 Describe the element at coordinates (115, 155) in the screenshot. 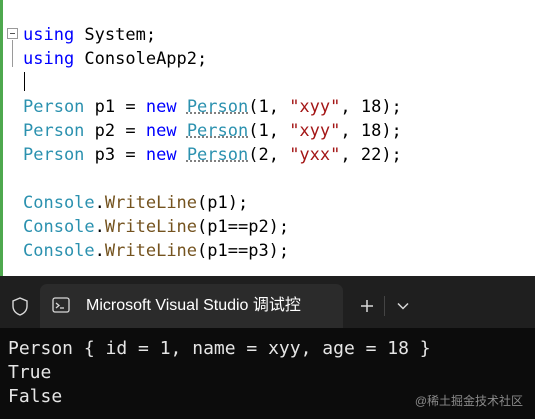

I see `code-token: p3 =` at that location.